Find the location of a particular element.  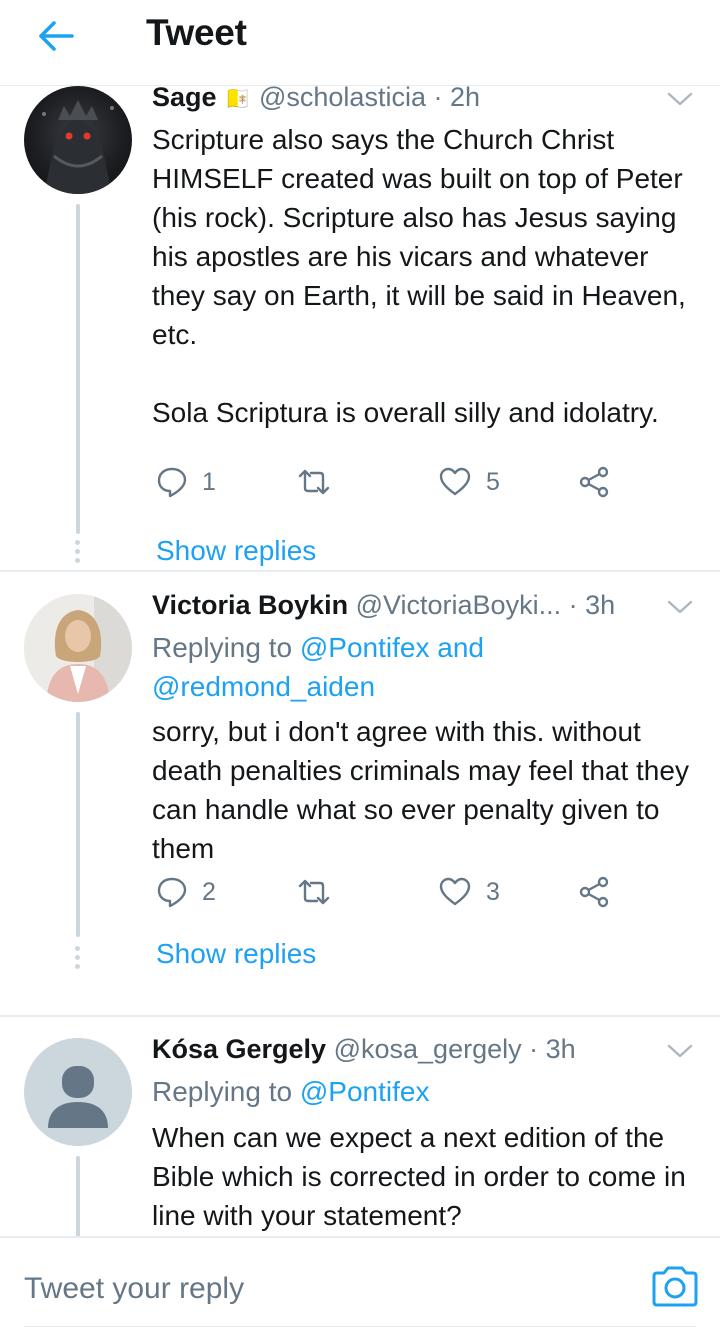

default-avatar-icon is located at coordinates (78, 1097).